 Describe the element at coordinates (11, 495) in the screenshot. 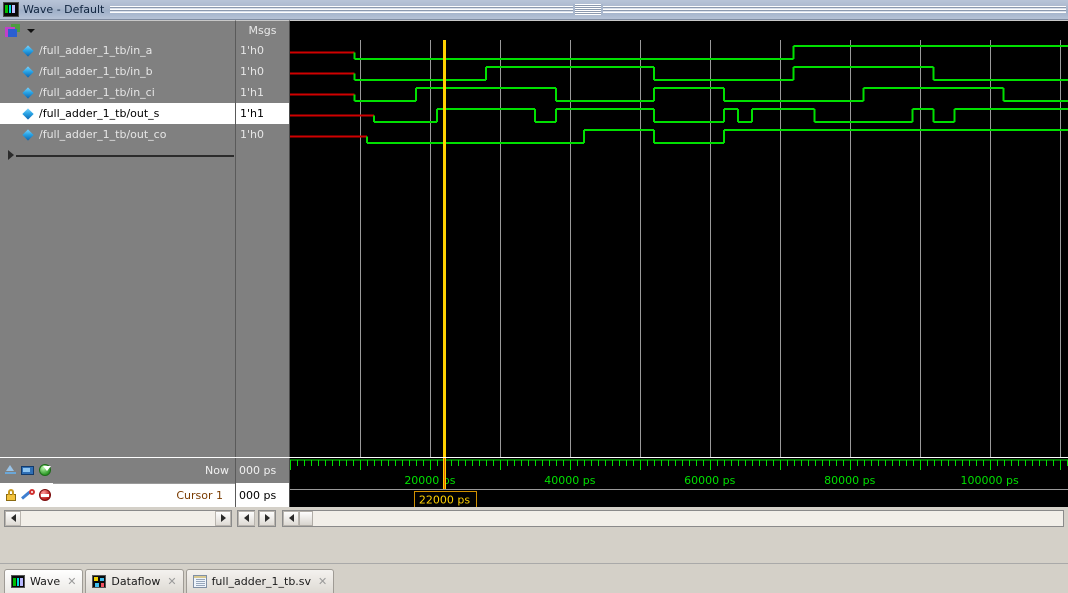

I see `lock-icon` at that location.